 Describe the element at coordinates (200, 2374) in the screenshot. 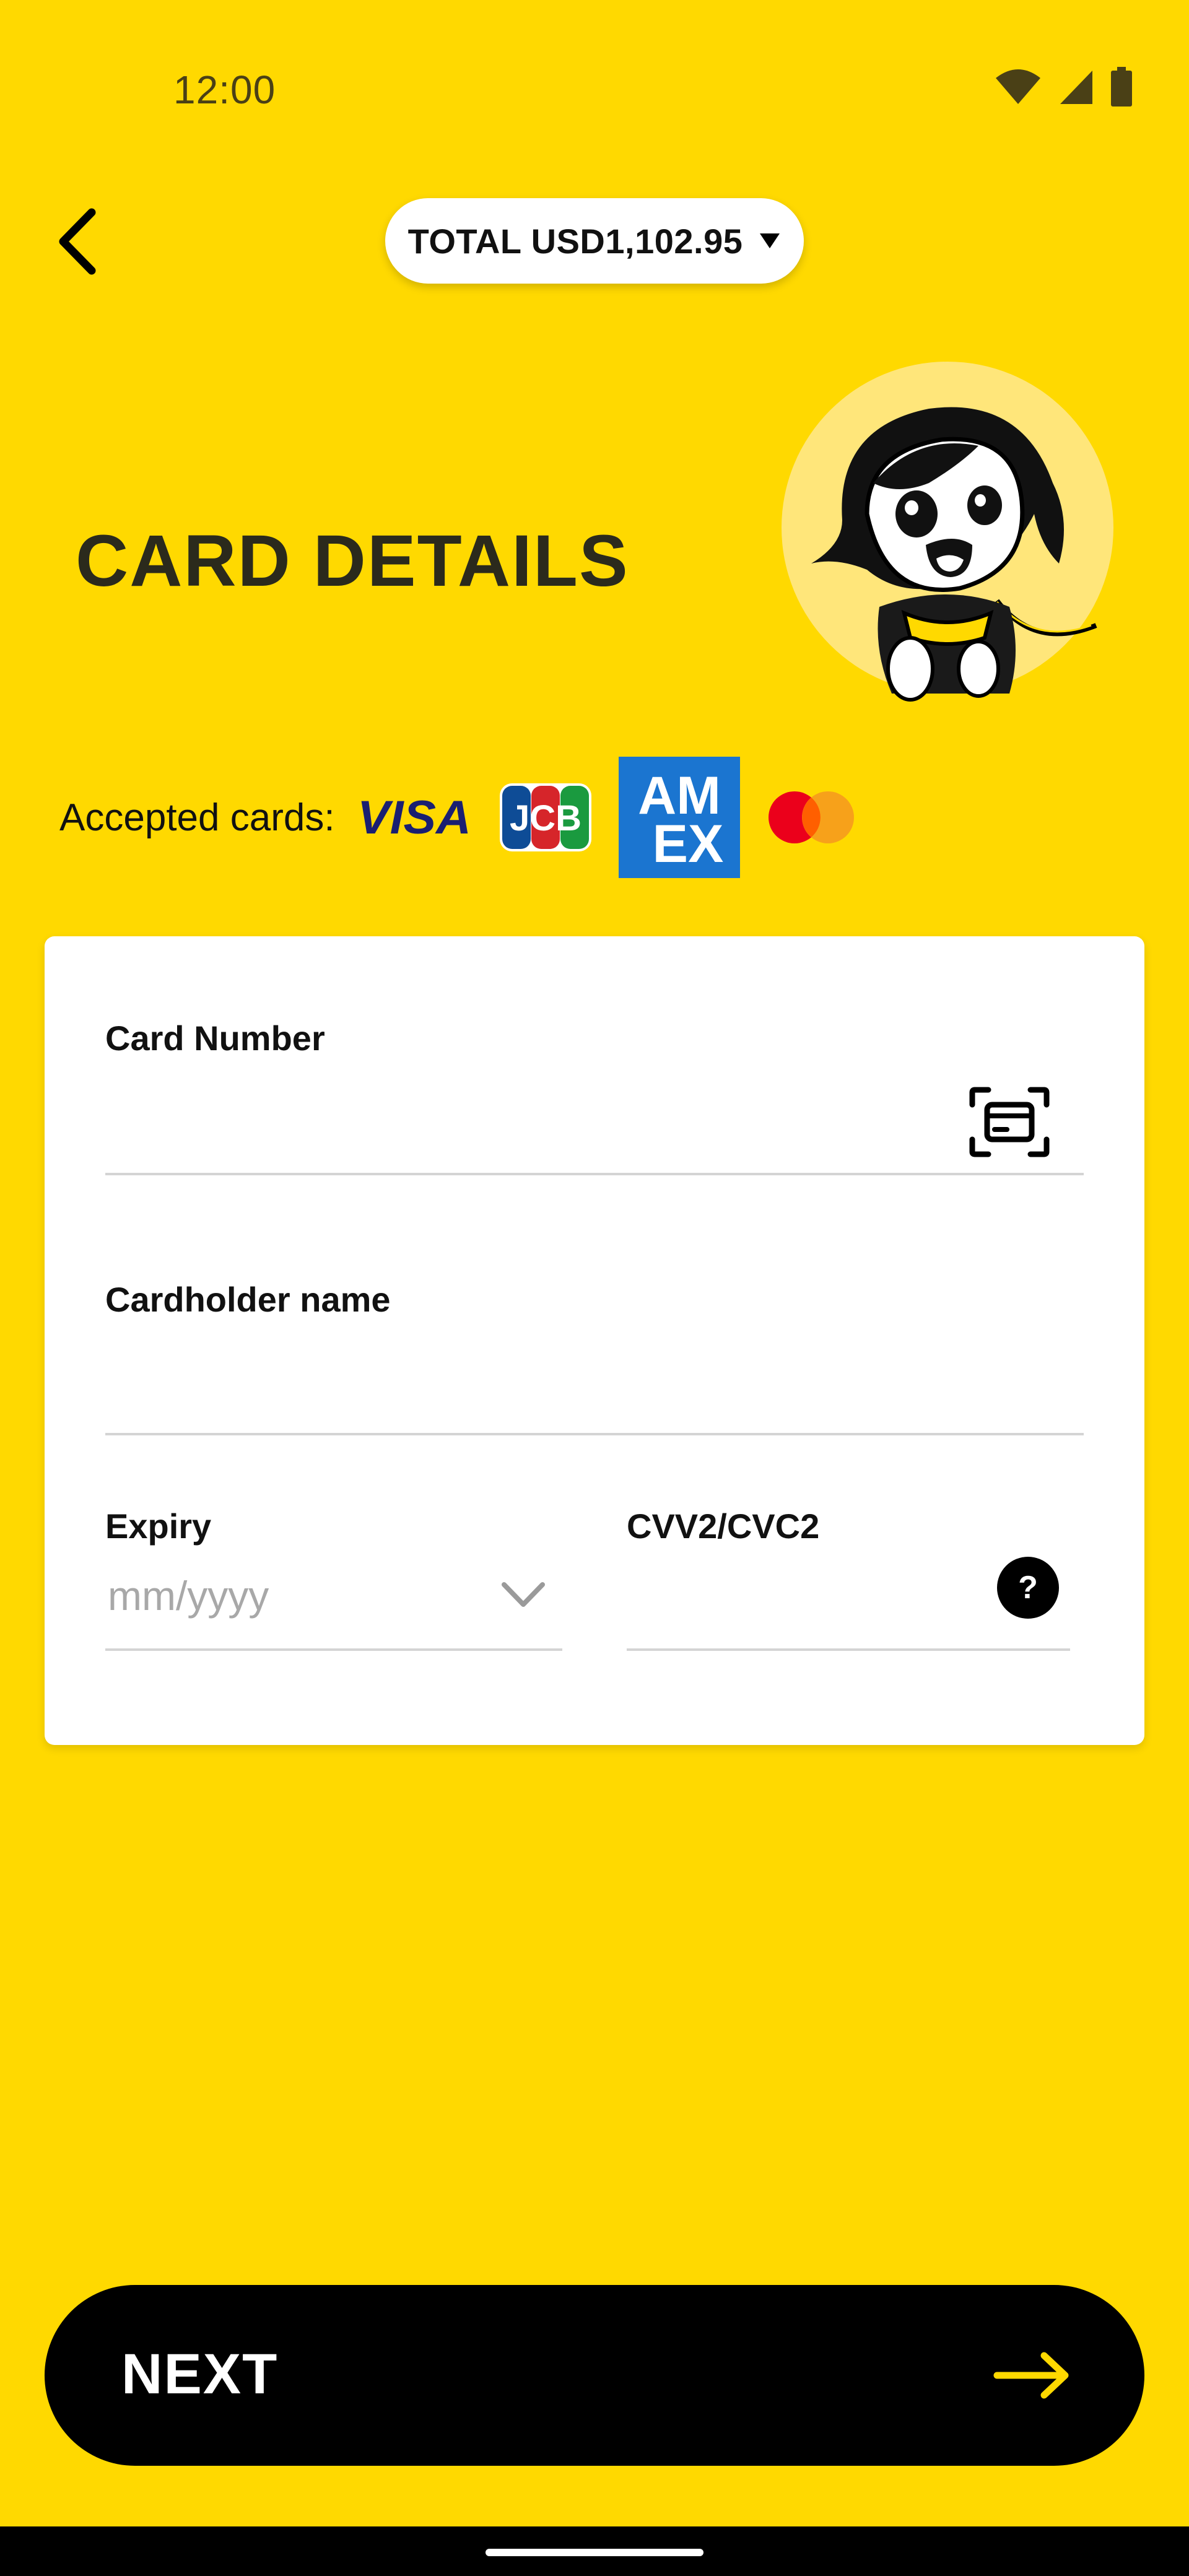

I see `next-button-label: NEXT` at that location.